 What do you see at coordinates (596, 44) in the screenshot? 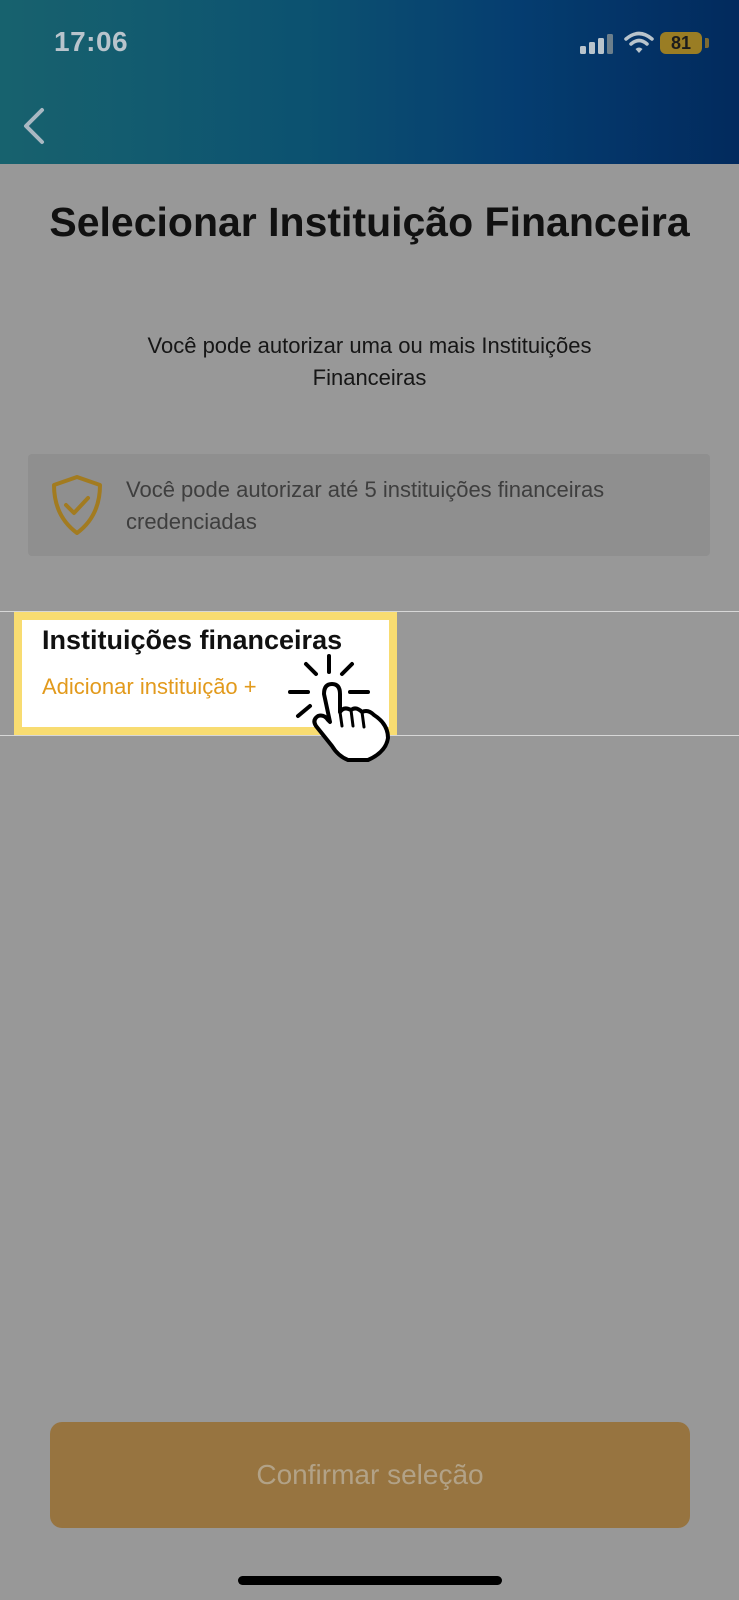
I see `signal-icon` at bounding box center [596, 44].